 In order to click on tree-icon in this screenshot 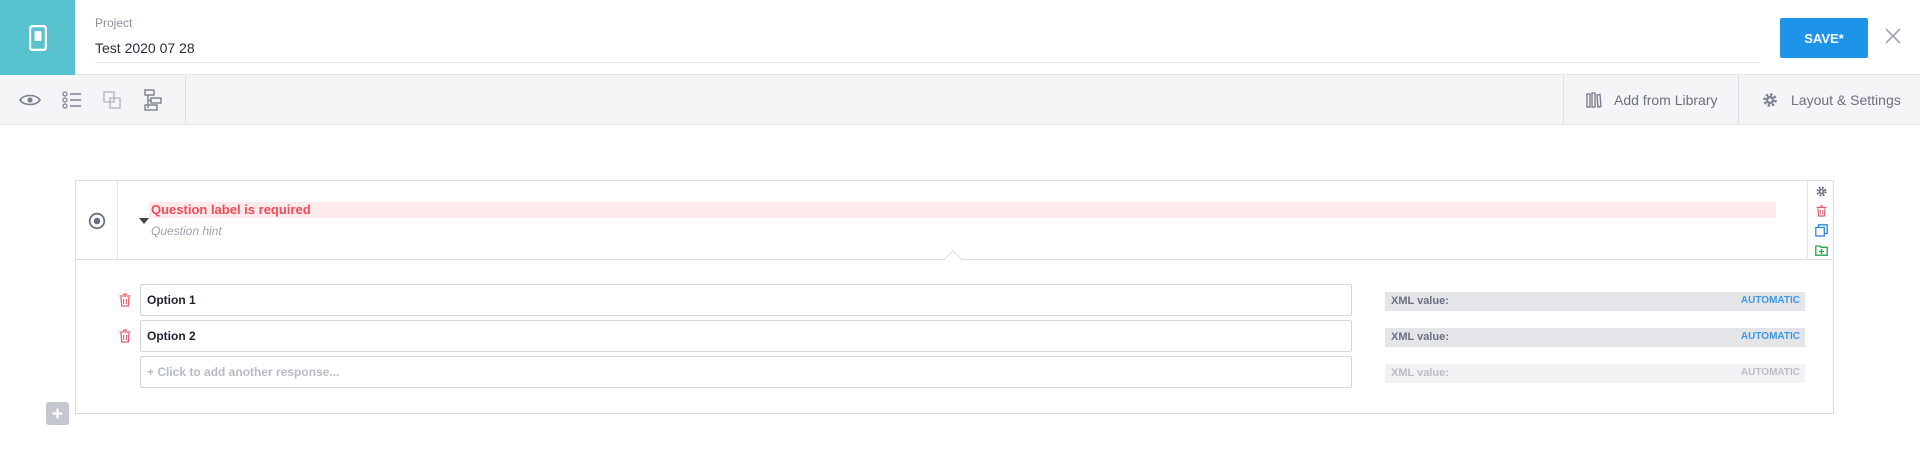, I will do `click(153, 100)`.